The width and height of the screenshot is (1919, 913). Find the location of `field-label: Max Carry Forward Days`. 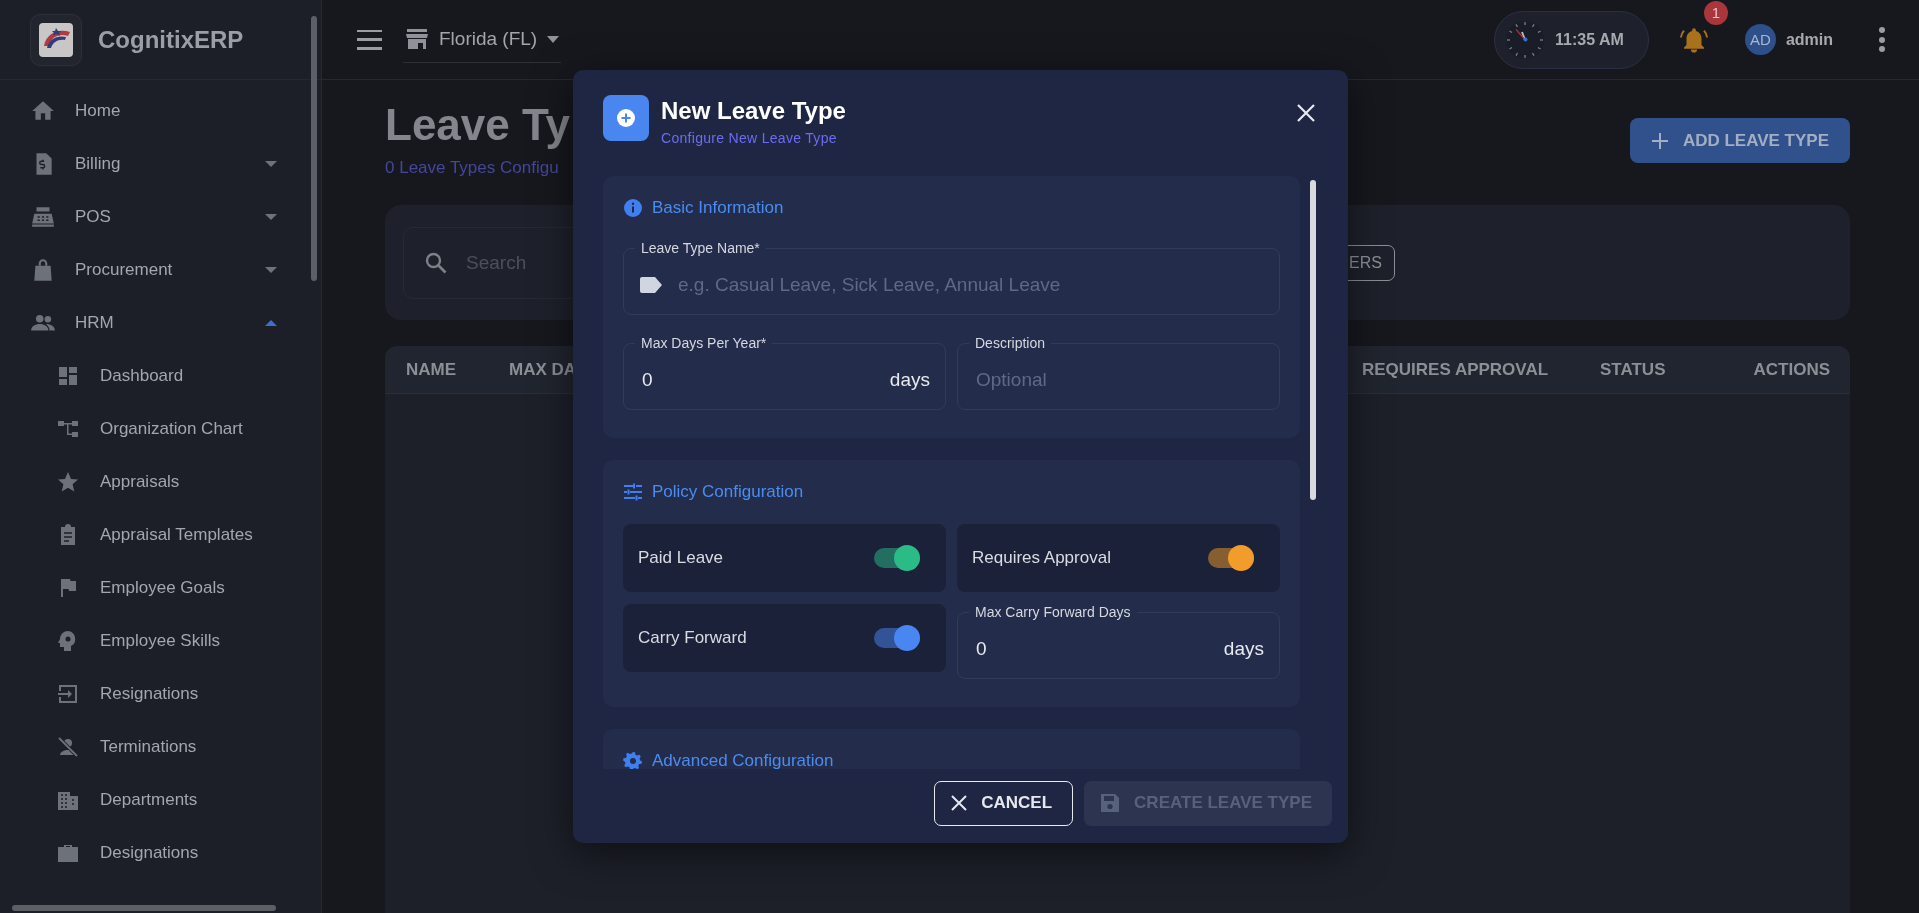

field-label: Max Carry Forward Days is located at coordinates (1053, 612).